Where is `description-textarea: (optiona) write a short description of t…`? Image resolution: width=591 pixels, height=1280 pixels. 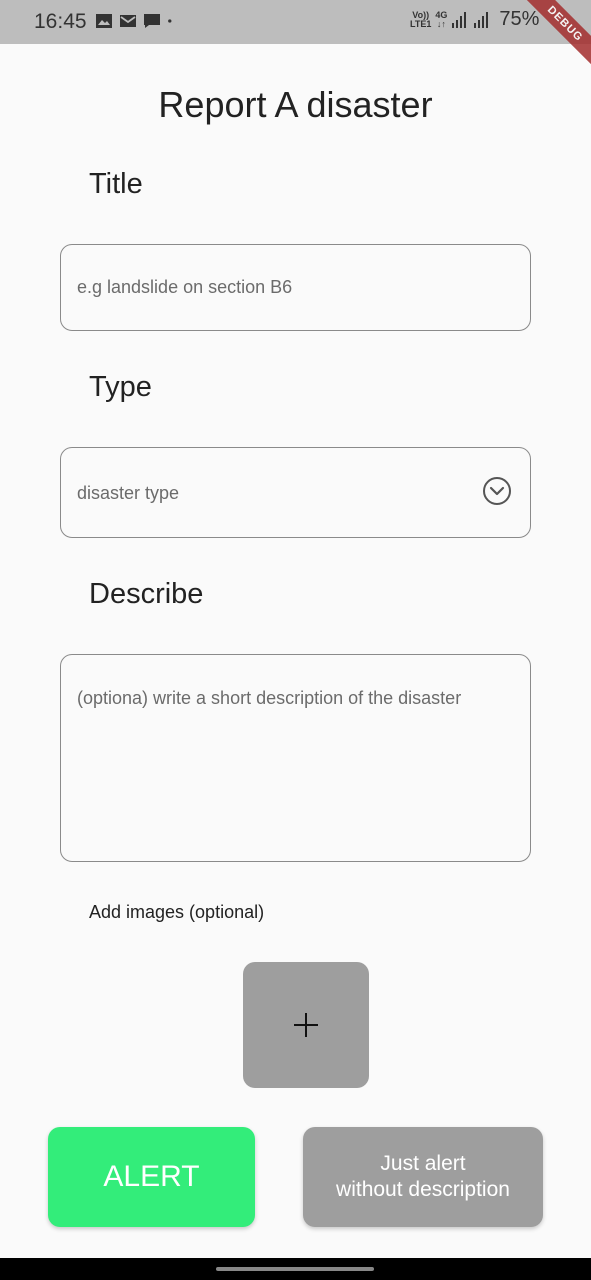 description-textarea: (optiona) write a short description of t… is located at coordinates (295, 758).